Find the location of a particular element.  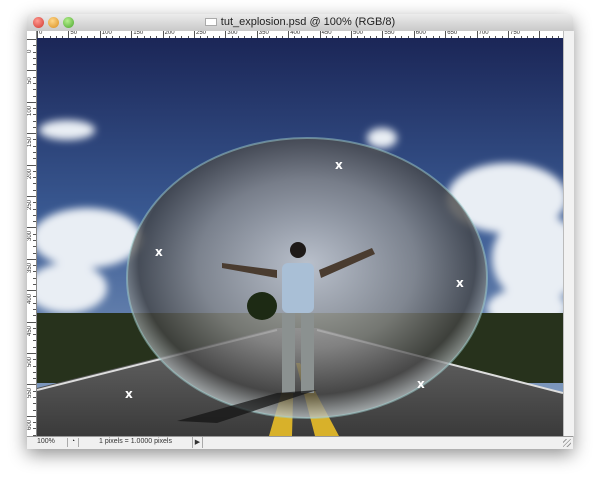

status-options-icon: ◔ is located at coordinates (73, 442).